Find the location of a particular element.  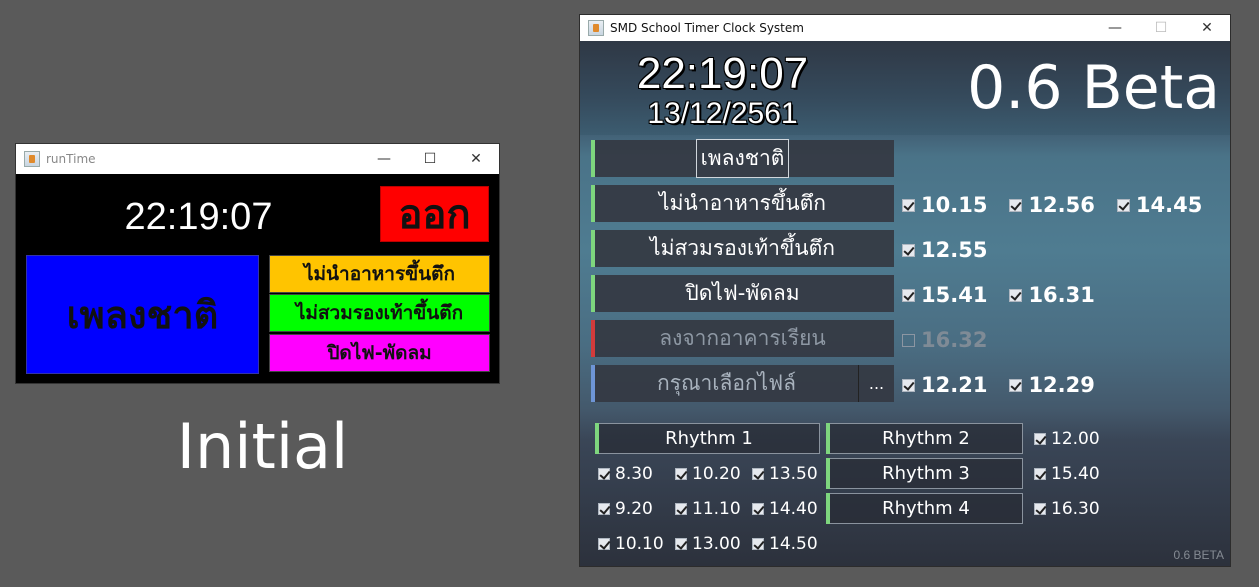

rhythm-3-button: Rhythm 3 is located at coordinates (924, 473).